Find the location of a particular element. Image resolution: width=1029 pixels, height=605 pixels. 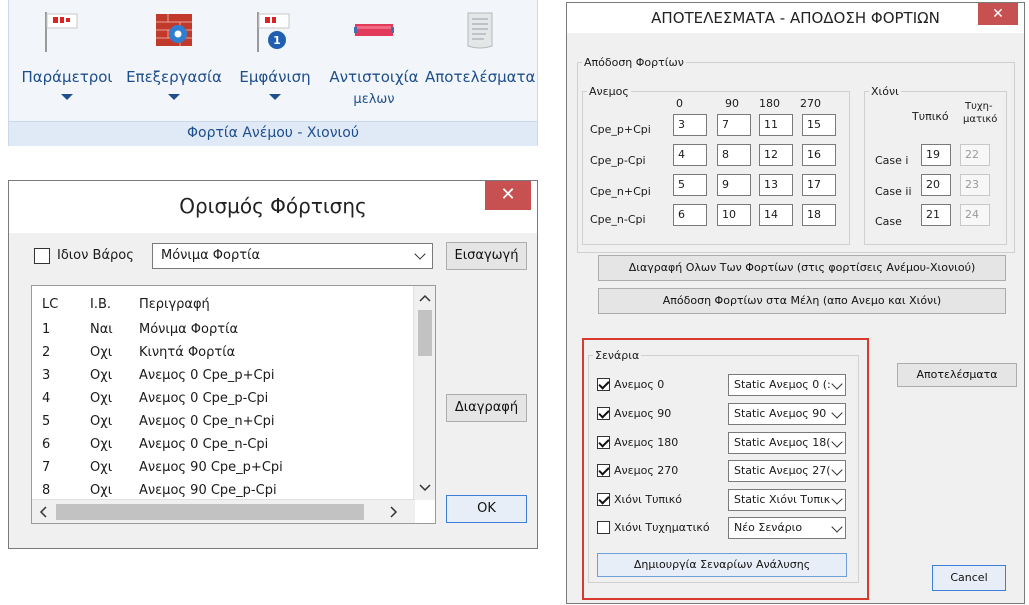

scenario-combo: Static Ανεμος 90 is located at coordinates (787, 414).